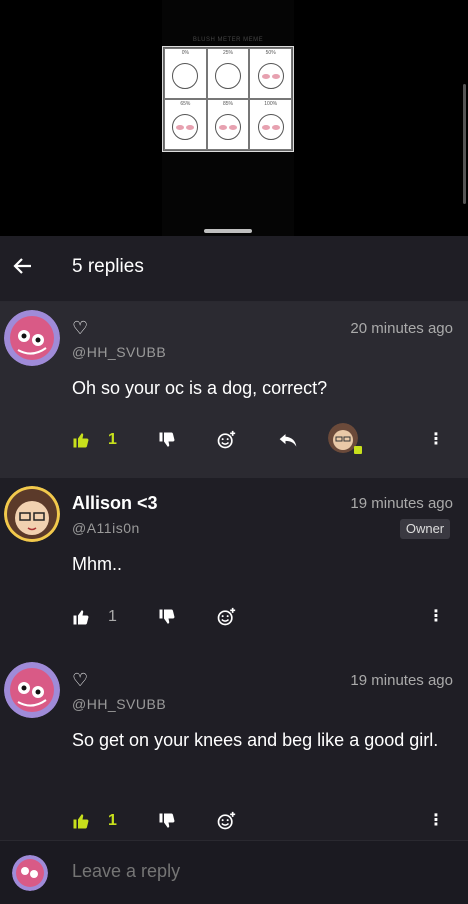  Describe the element at coordinates (464, 144) in the screenshot. I see `scrollbar` at that location.